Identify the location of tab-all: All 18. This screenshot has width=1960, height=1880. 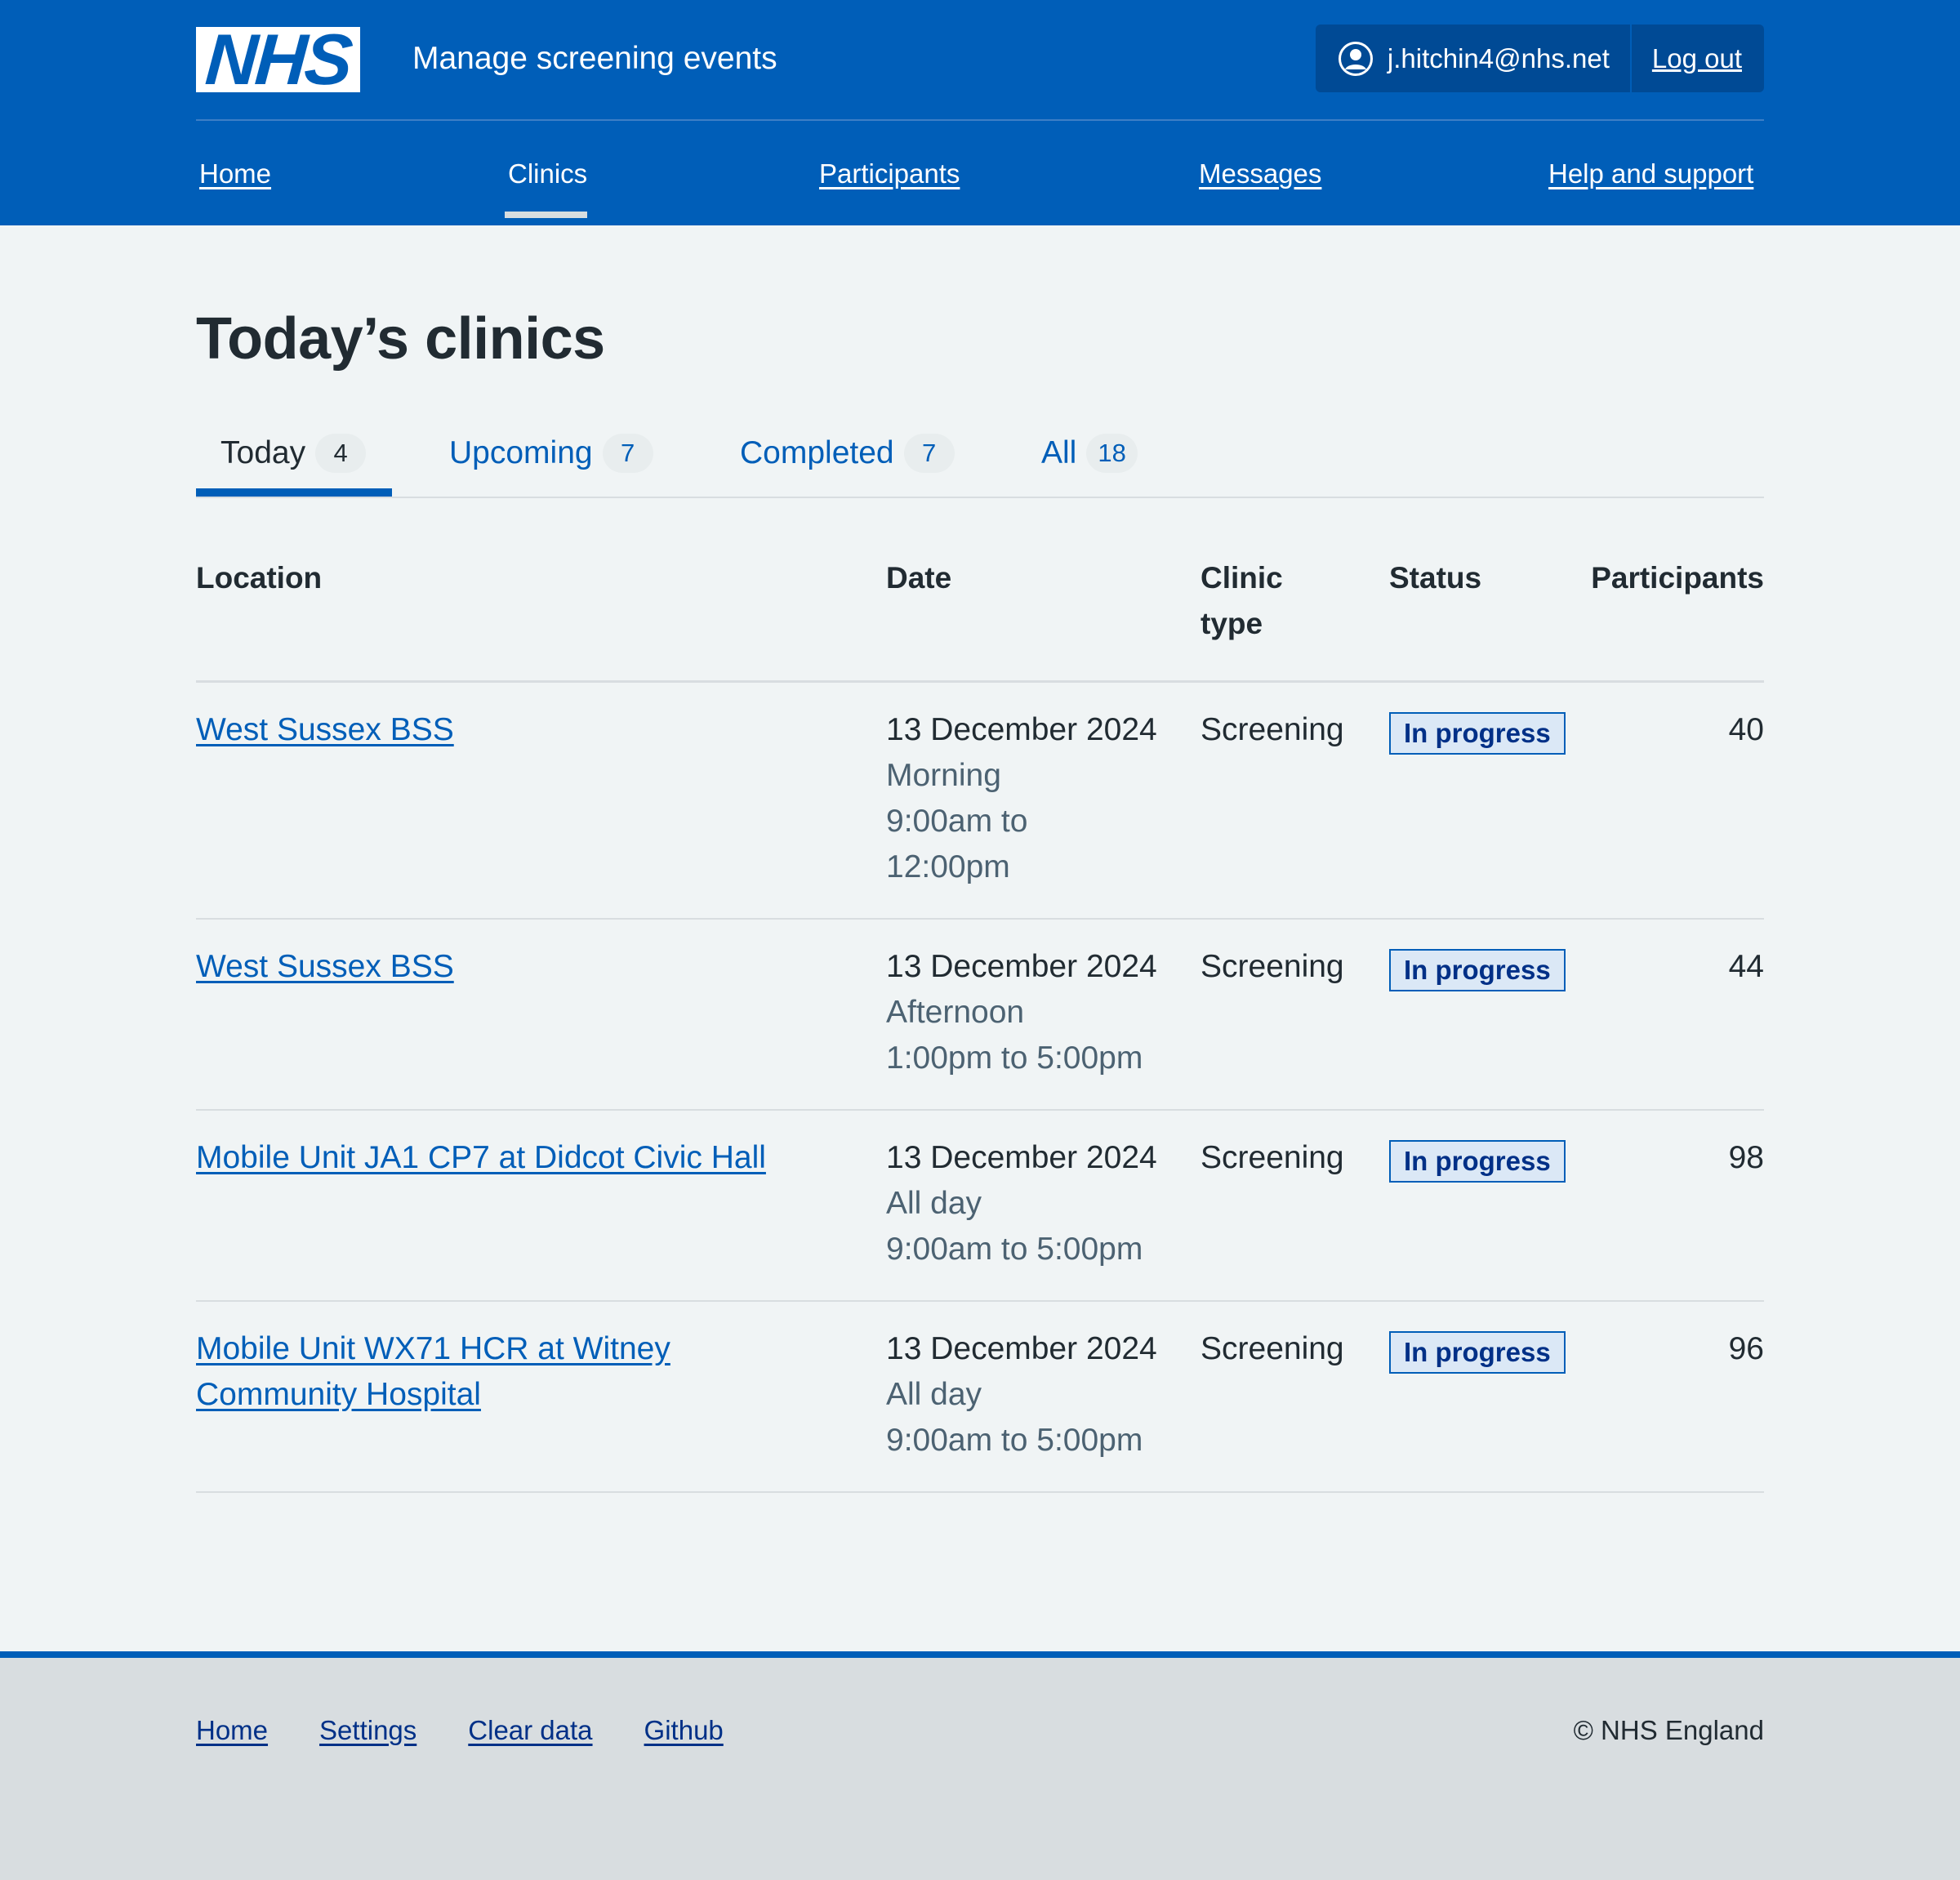
(1089, 453).